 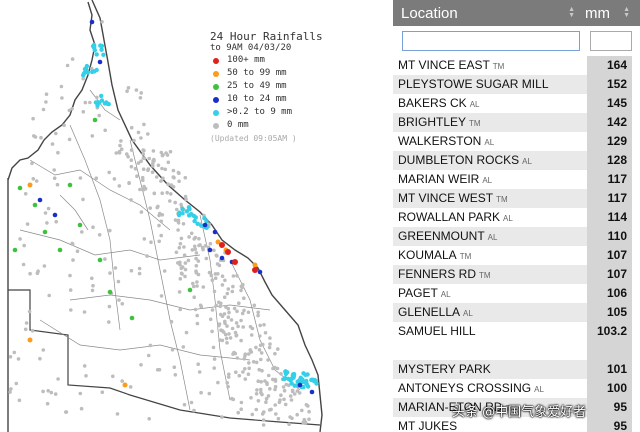 What do you see at coordinates (516, 122) in the screenshot?
I see `table-row: BRIGHTLEY TM 142` at bounding box center [516, 122].